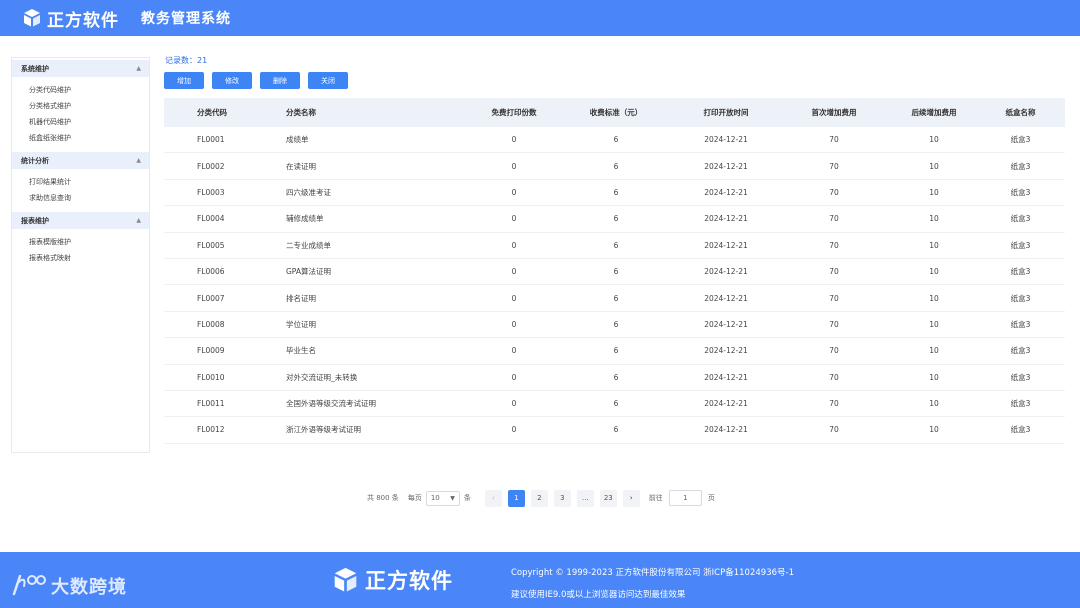  What do you see at coordinates (80, 242) in the screenshot?
I see `sidebar-item-report-template: 报表模版维护` at bounding box center [80, 242].